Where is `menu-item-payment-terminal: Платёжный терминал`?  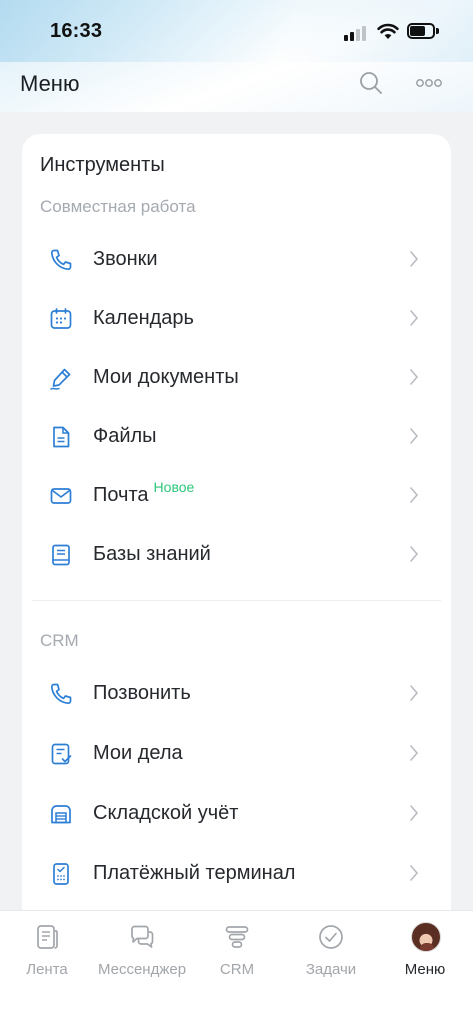
menu-item-payment-terminal: Платёжный терминал is located at coordinates (236, 873).